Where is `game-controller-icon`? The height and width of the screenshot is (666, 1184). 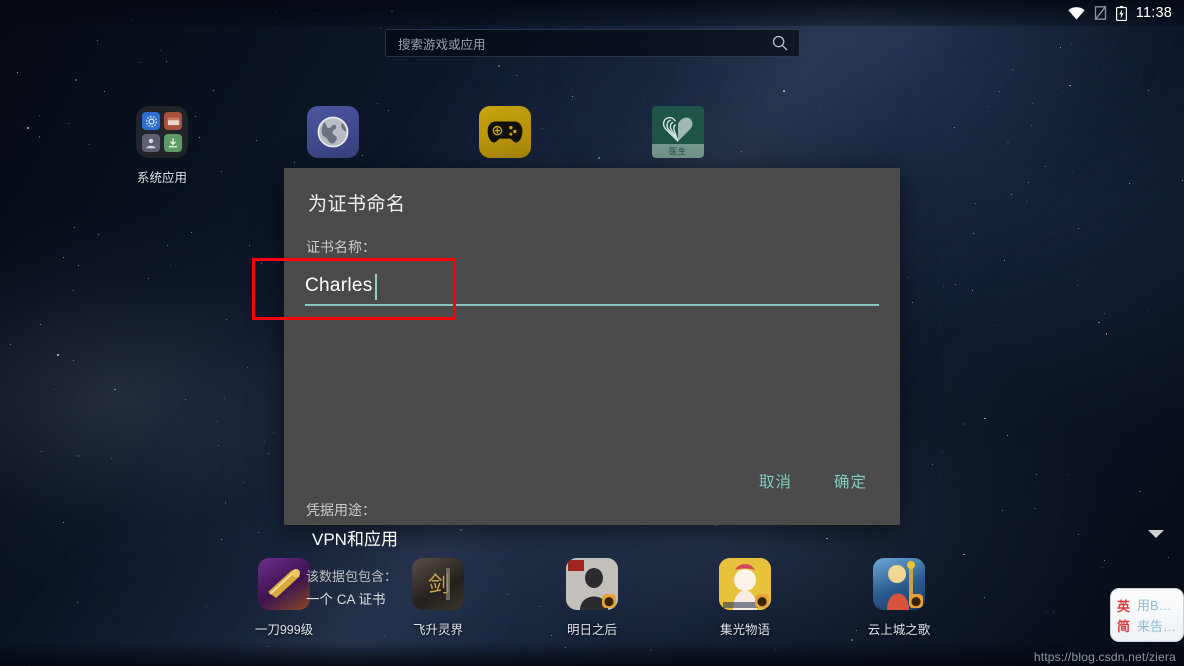 game-controller-icon is located at coordinates (505, 132).